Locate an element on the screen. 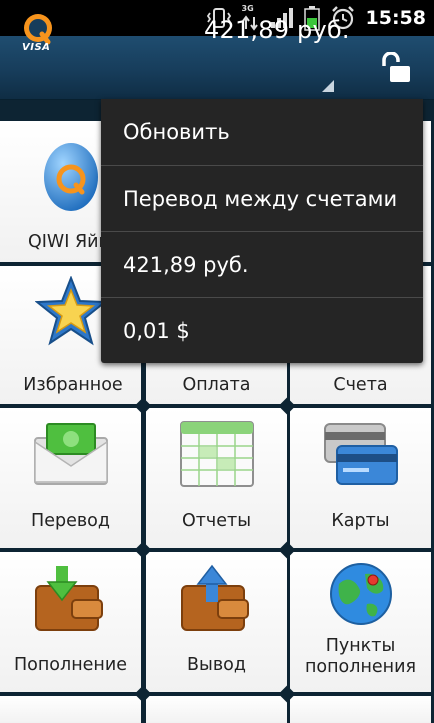 The image size is (434, 723). tile-withdraw: Вывод is located at coordinates (216, 622).